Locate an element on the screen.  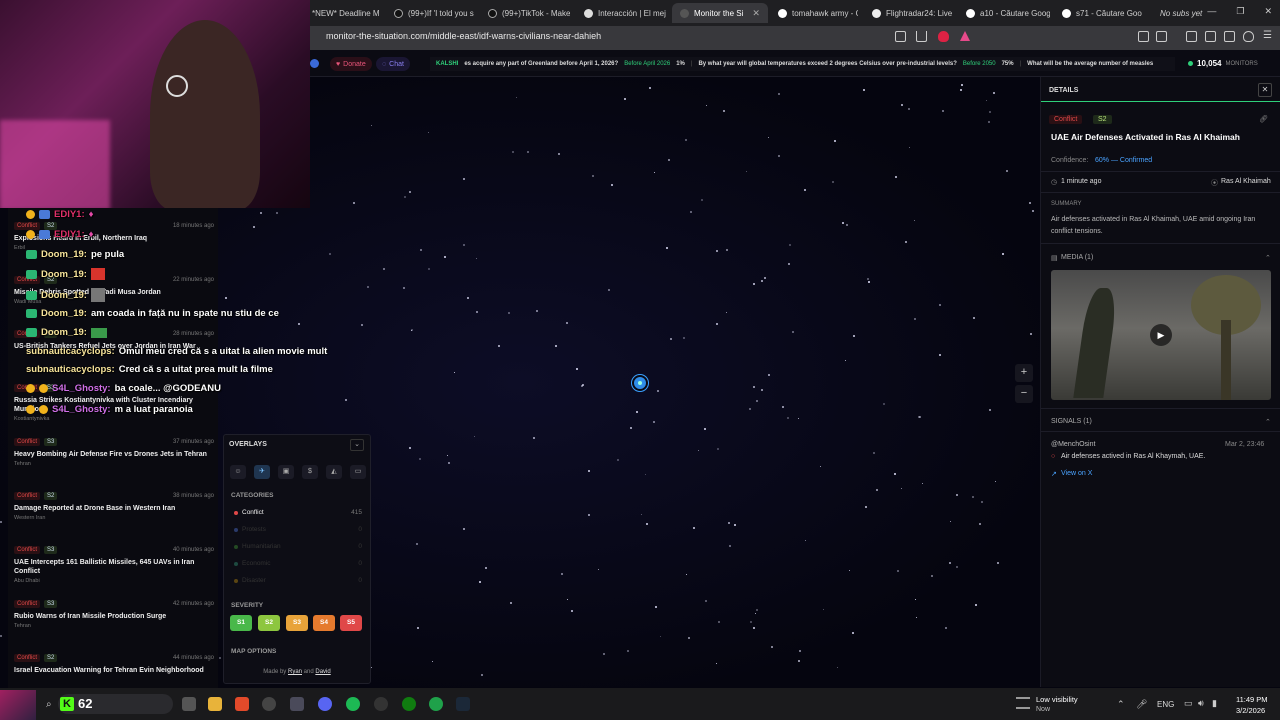
flights-layer-icon: ✈ is located at coordinates (262, 472).